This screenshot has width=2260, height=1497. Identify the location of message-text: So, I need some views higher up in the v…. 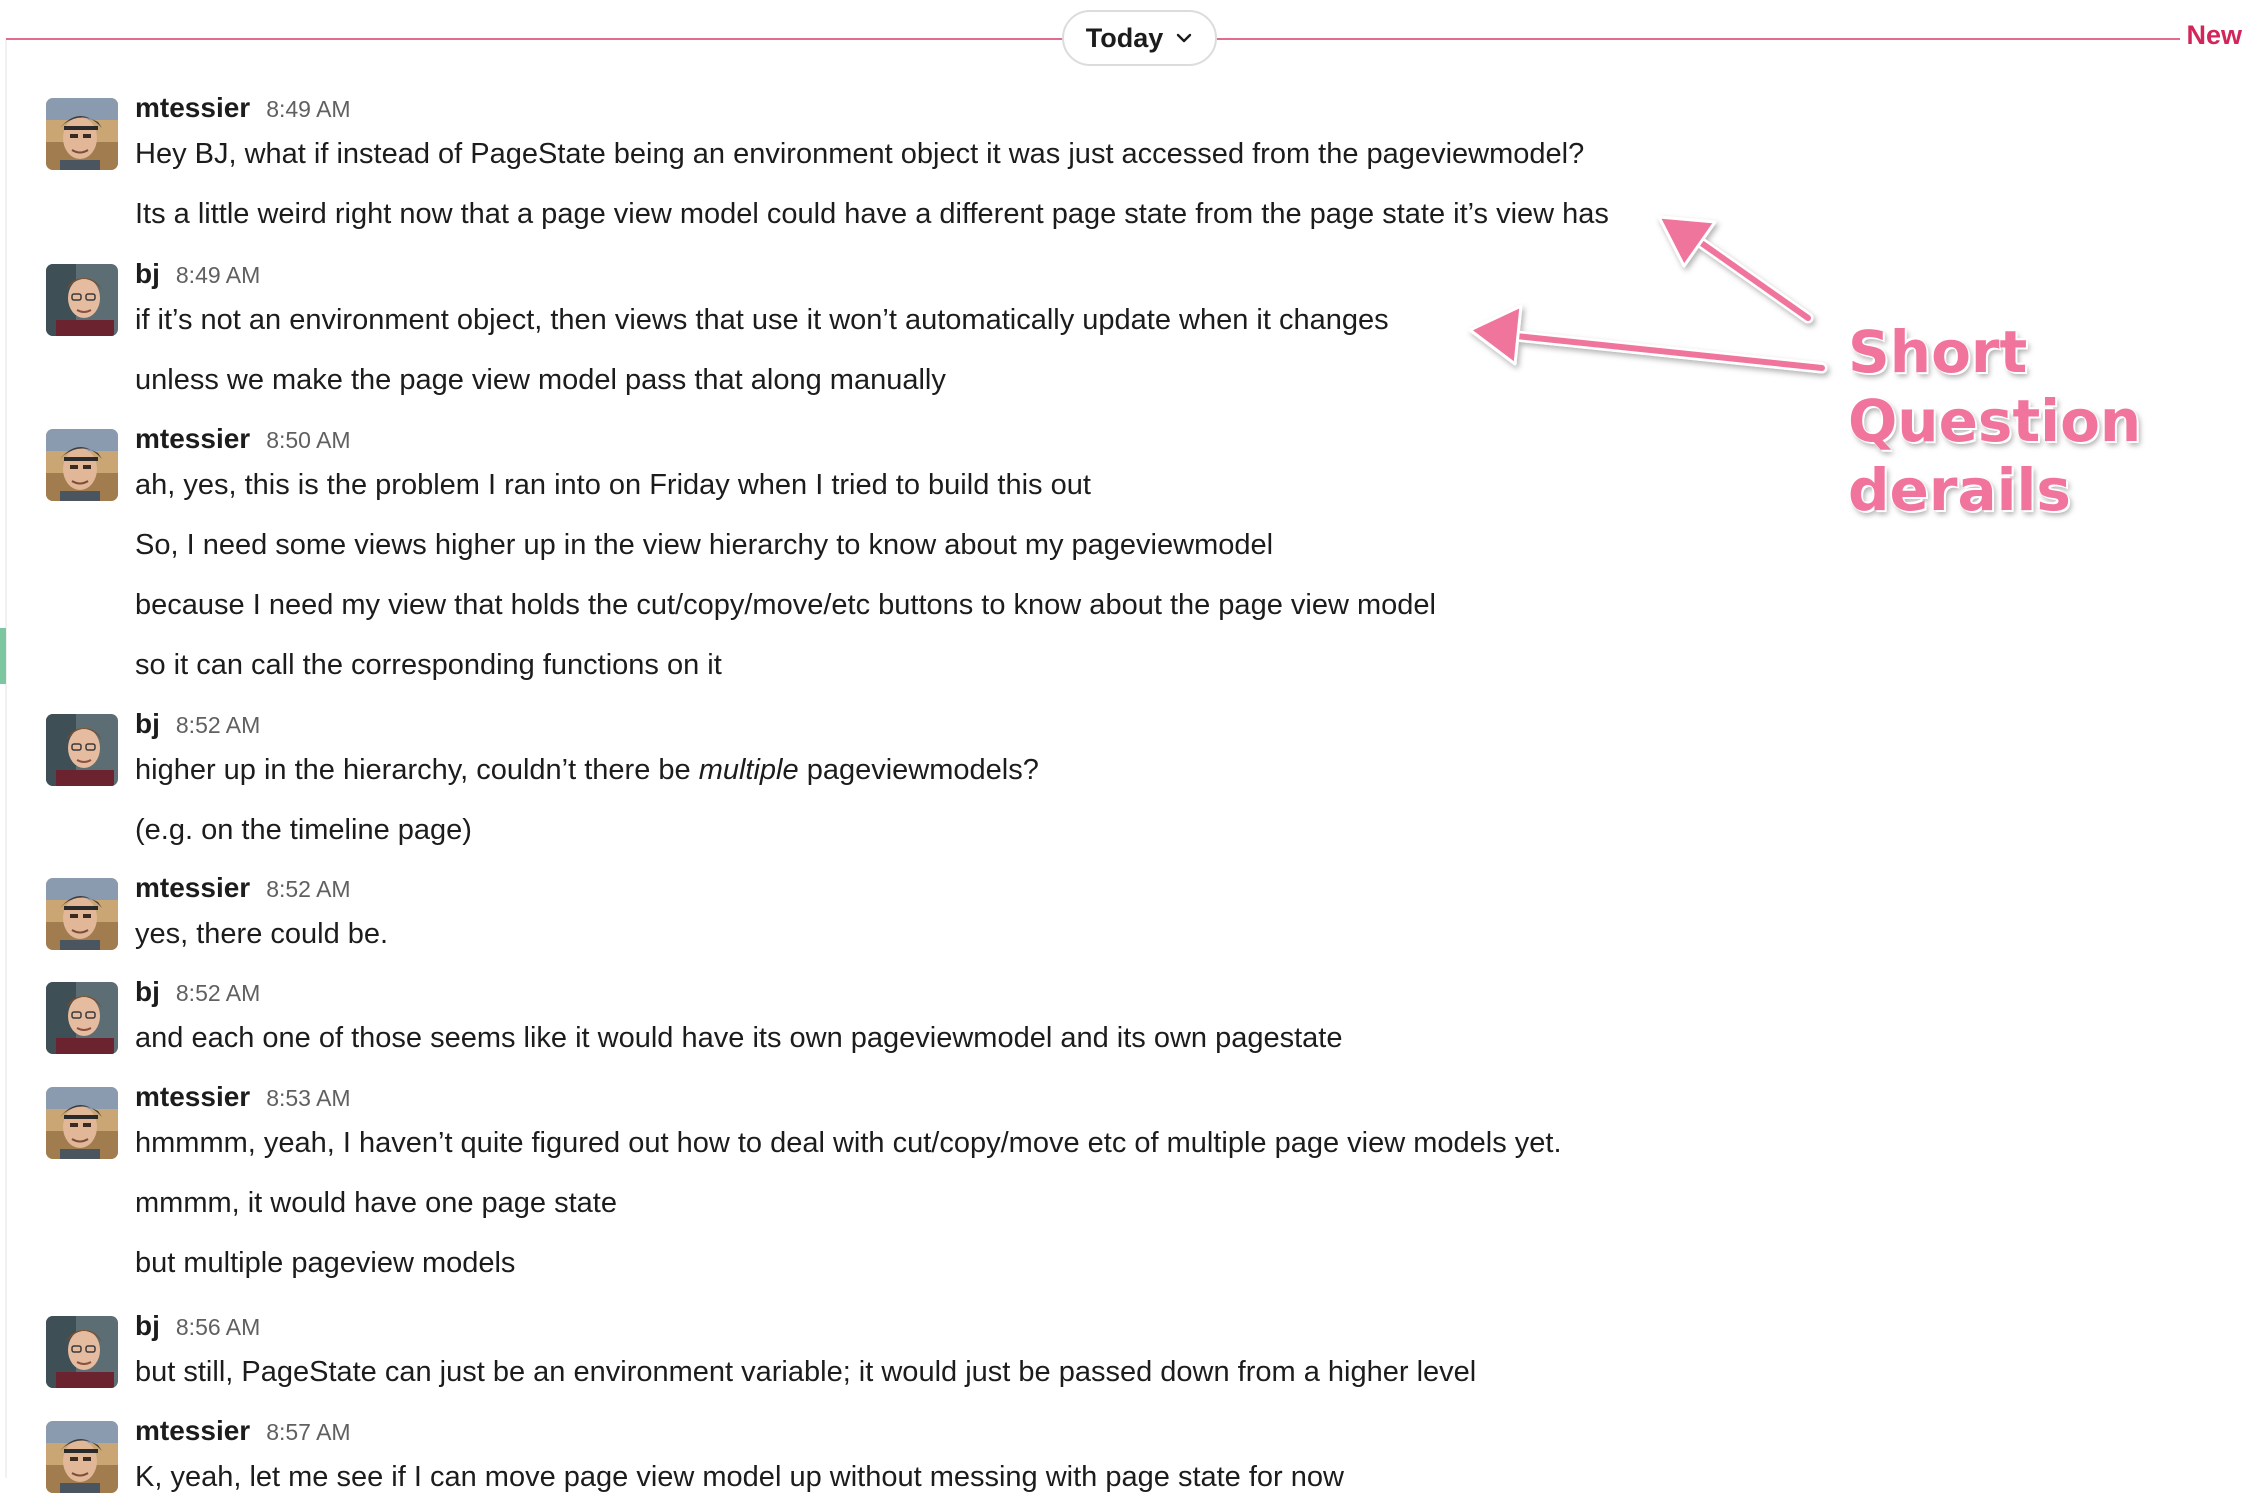
(704, 545).